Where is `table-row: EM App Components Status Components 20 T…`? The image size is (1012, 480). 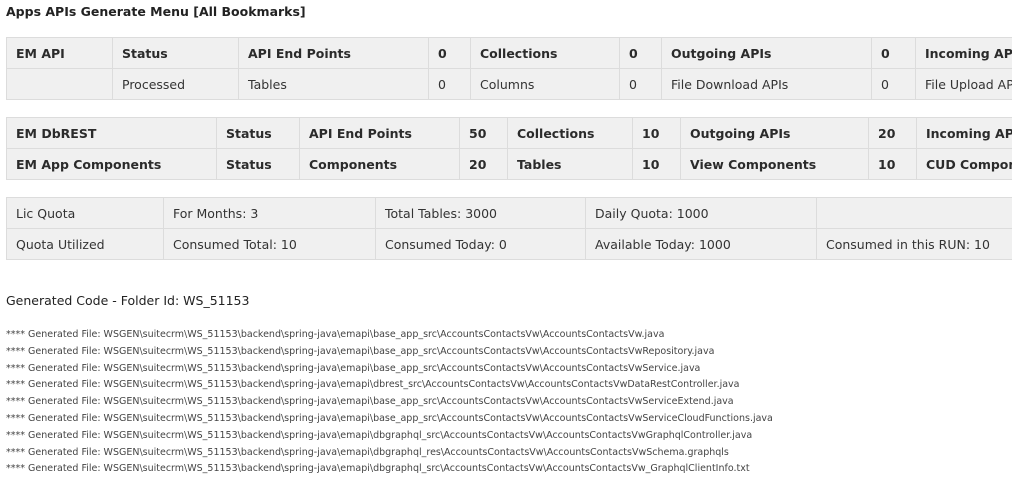 table-row: EM App Components Status Components 20 T… is located at coordinates (509, 164).